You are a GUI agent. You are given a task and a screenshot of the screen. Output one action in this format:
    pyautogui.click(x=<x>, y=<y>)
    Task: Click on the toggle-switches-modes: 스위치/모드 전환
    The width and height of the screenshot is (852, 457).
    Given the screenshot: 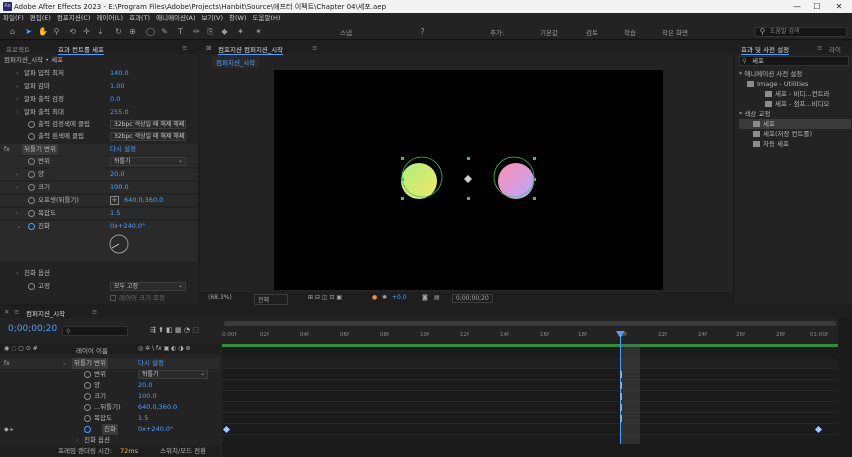 What is the action you would take?
    pyautogui.click(x=183, y=451)
    